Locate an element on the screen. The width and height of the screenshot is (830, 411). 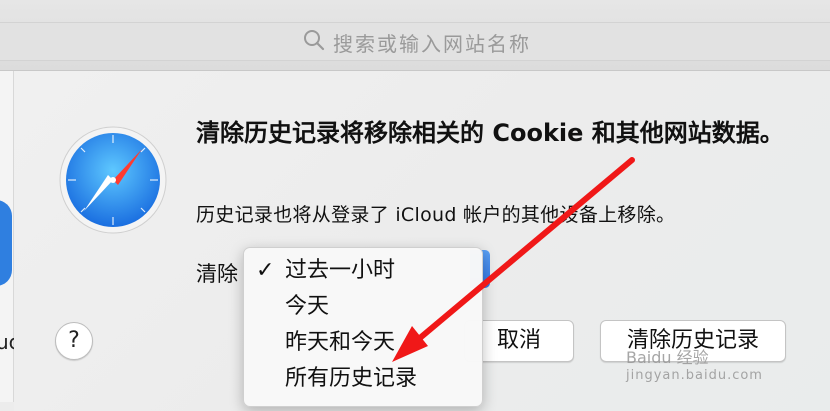
address-bar-content: 搜索或输入网站名称 is located at coordinates (417, 42).